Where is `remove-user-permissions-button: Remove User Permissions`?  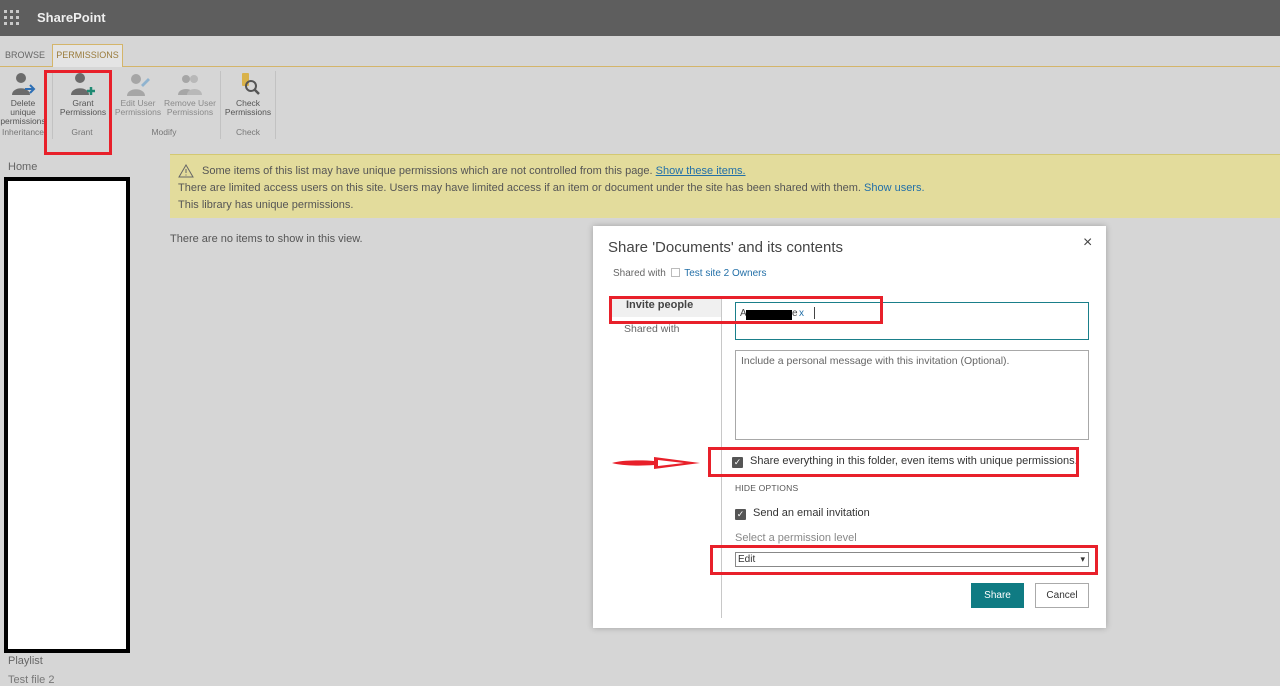
remove-user-permissions-button: Remove User Permissions is located at coordinates (190, 94).